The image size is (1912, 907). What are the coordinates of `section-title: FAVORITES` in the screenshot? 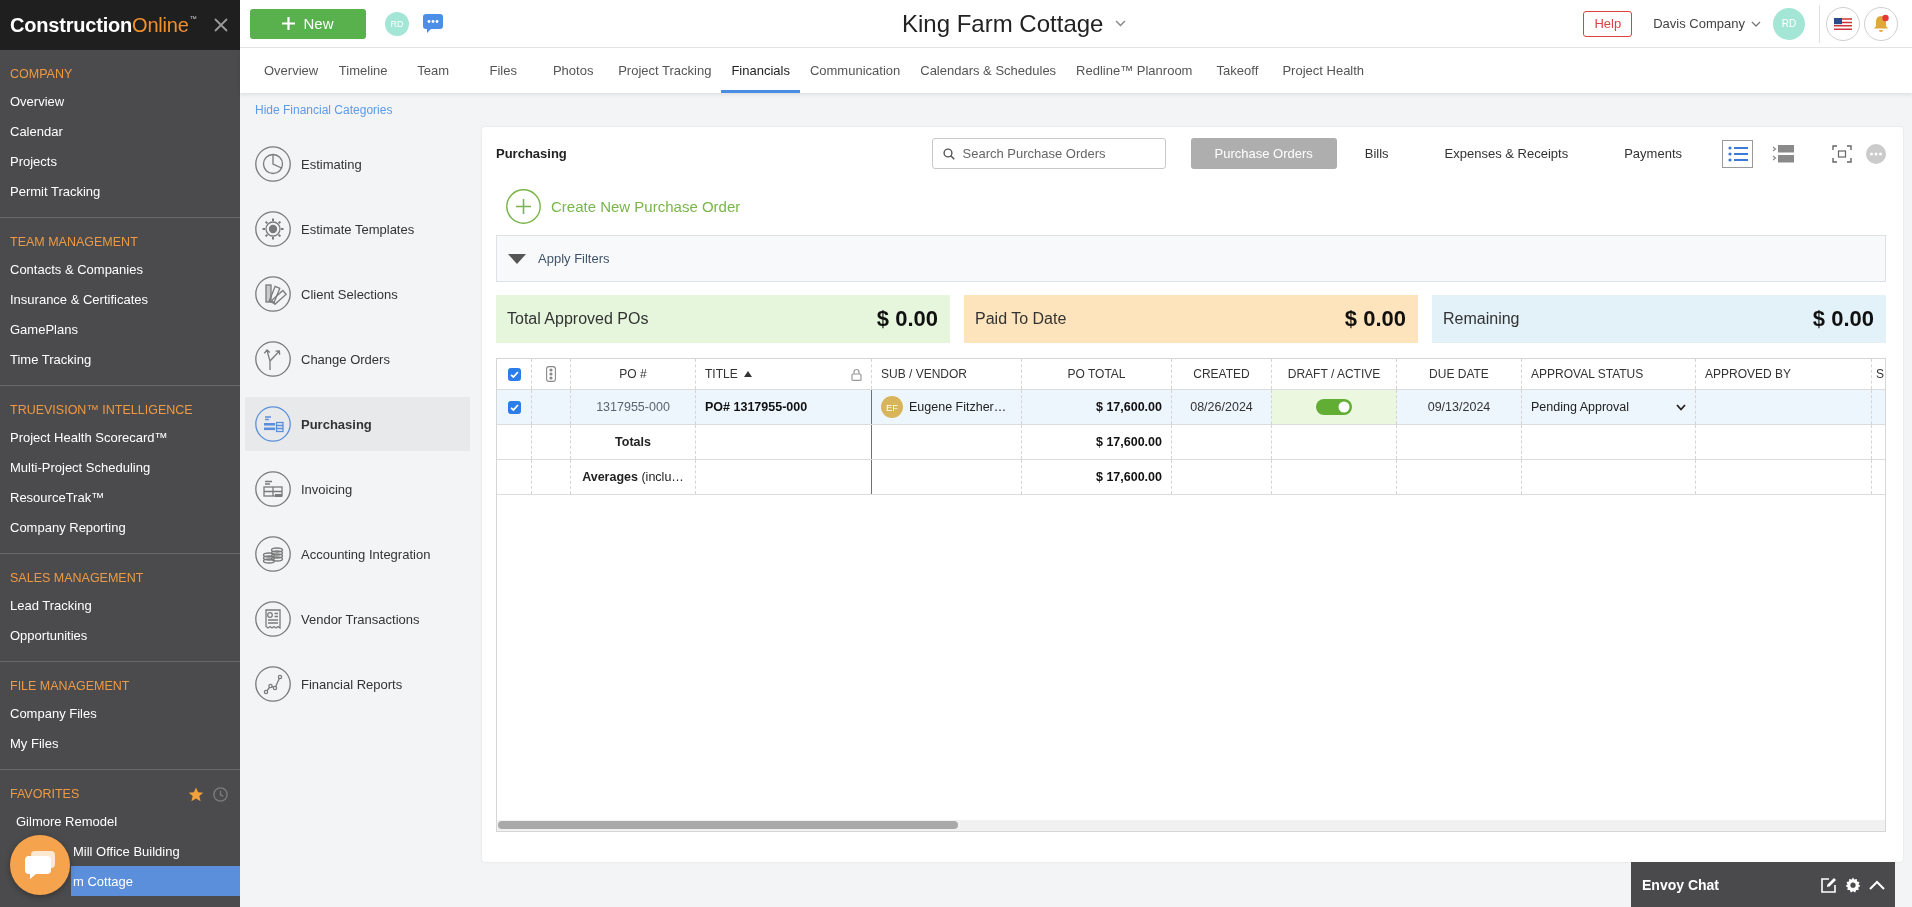 It's located at (45, 794).